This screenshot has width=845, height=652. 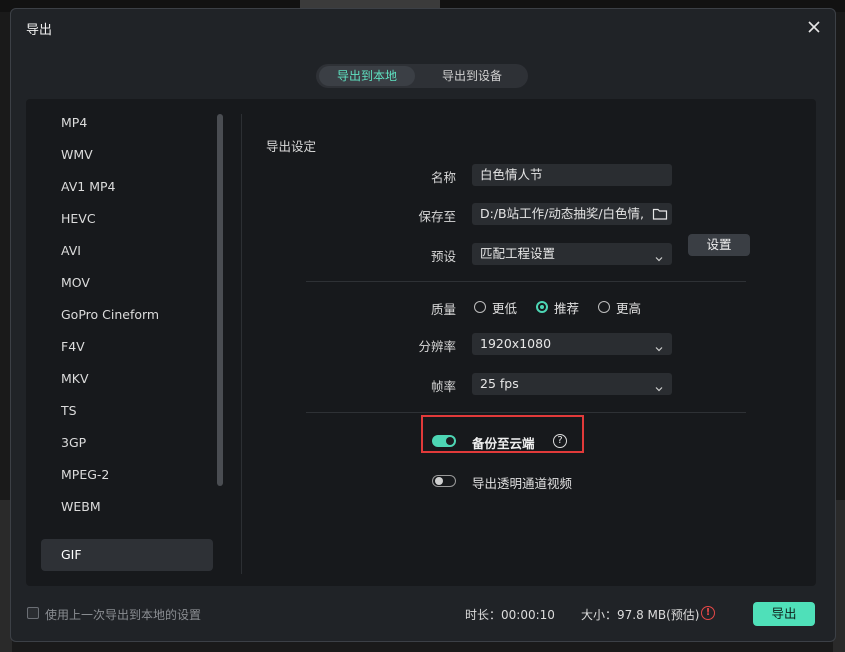 What do you see at coordinates (444, 441) in the screenshot?
I see `cloud-backup-toggle` at bounding box center [444, 441].